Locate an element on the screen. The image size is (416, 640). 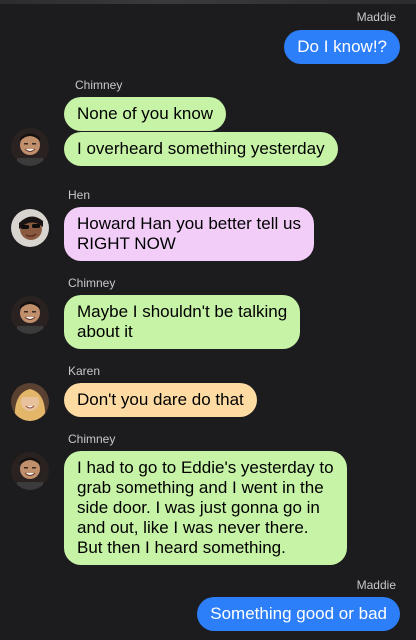
message-bubble-outgoing: Do I know!? is located at coordinates (342, 47).